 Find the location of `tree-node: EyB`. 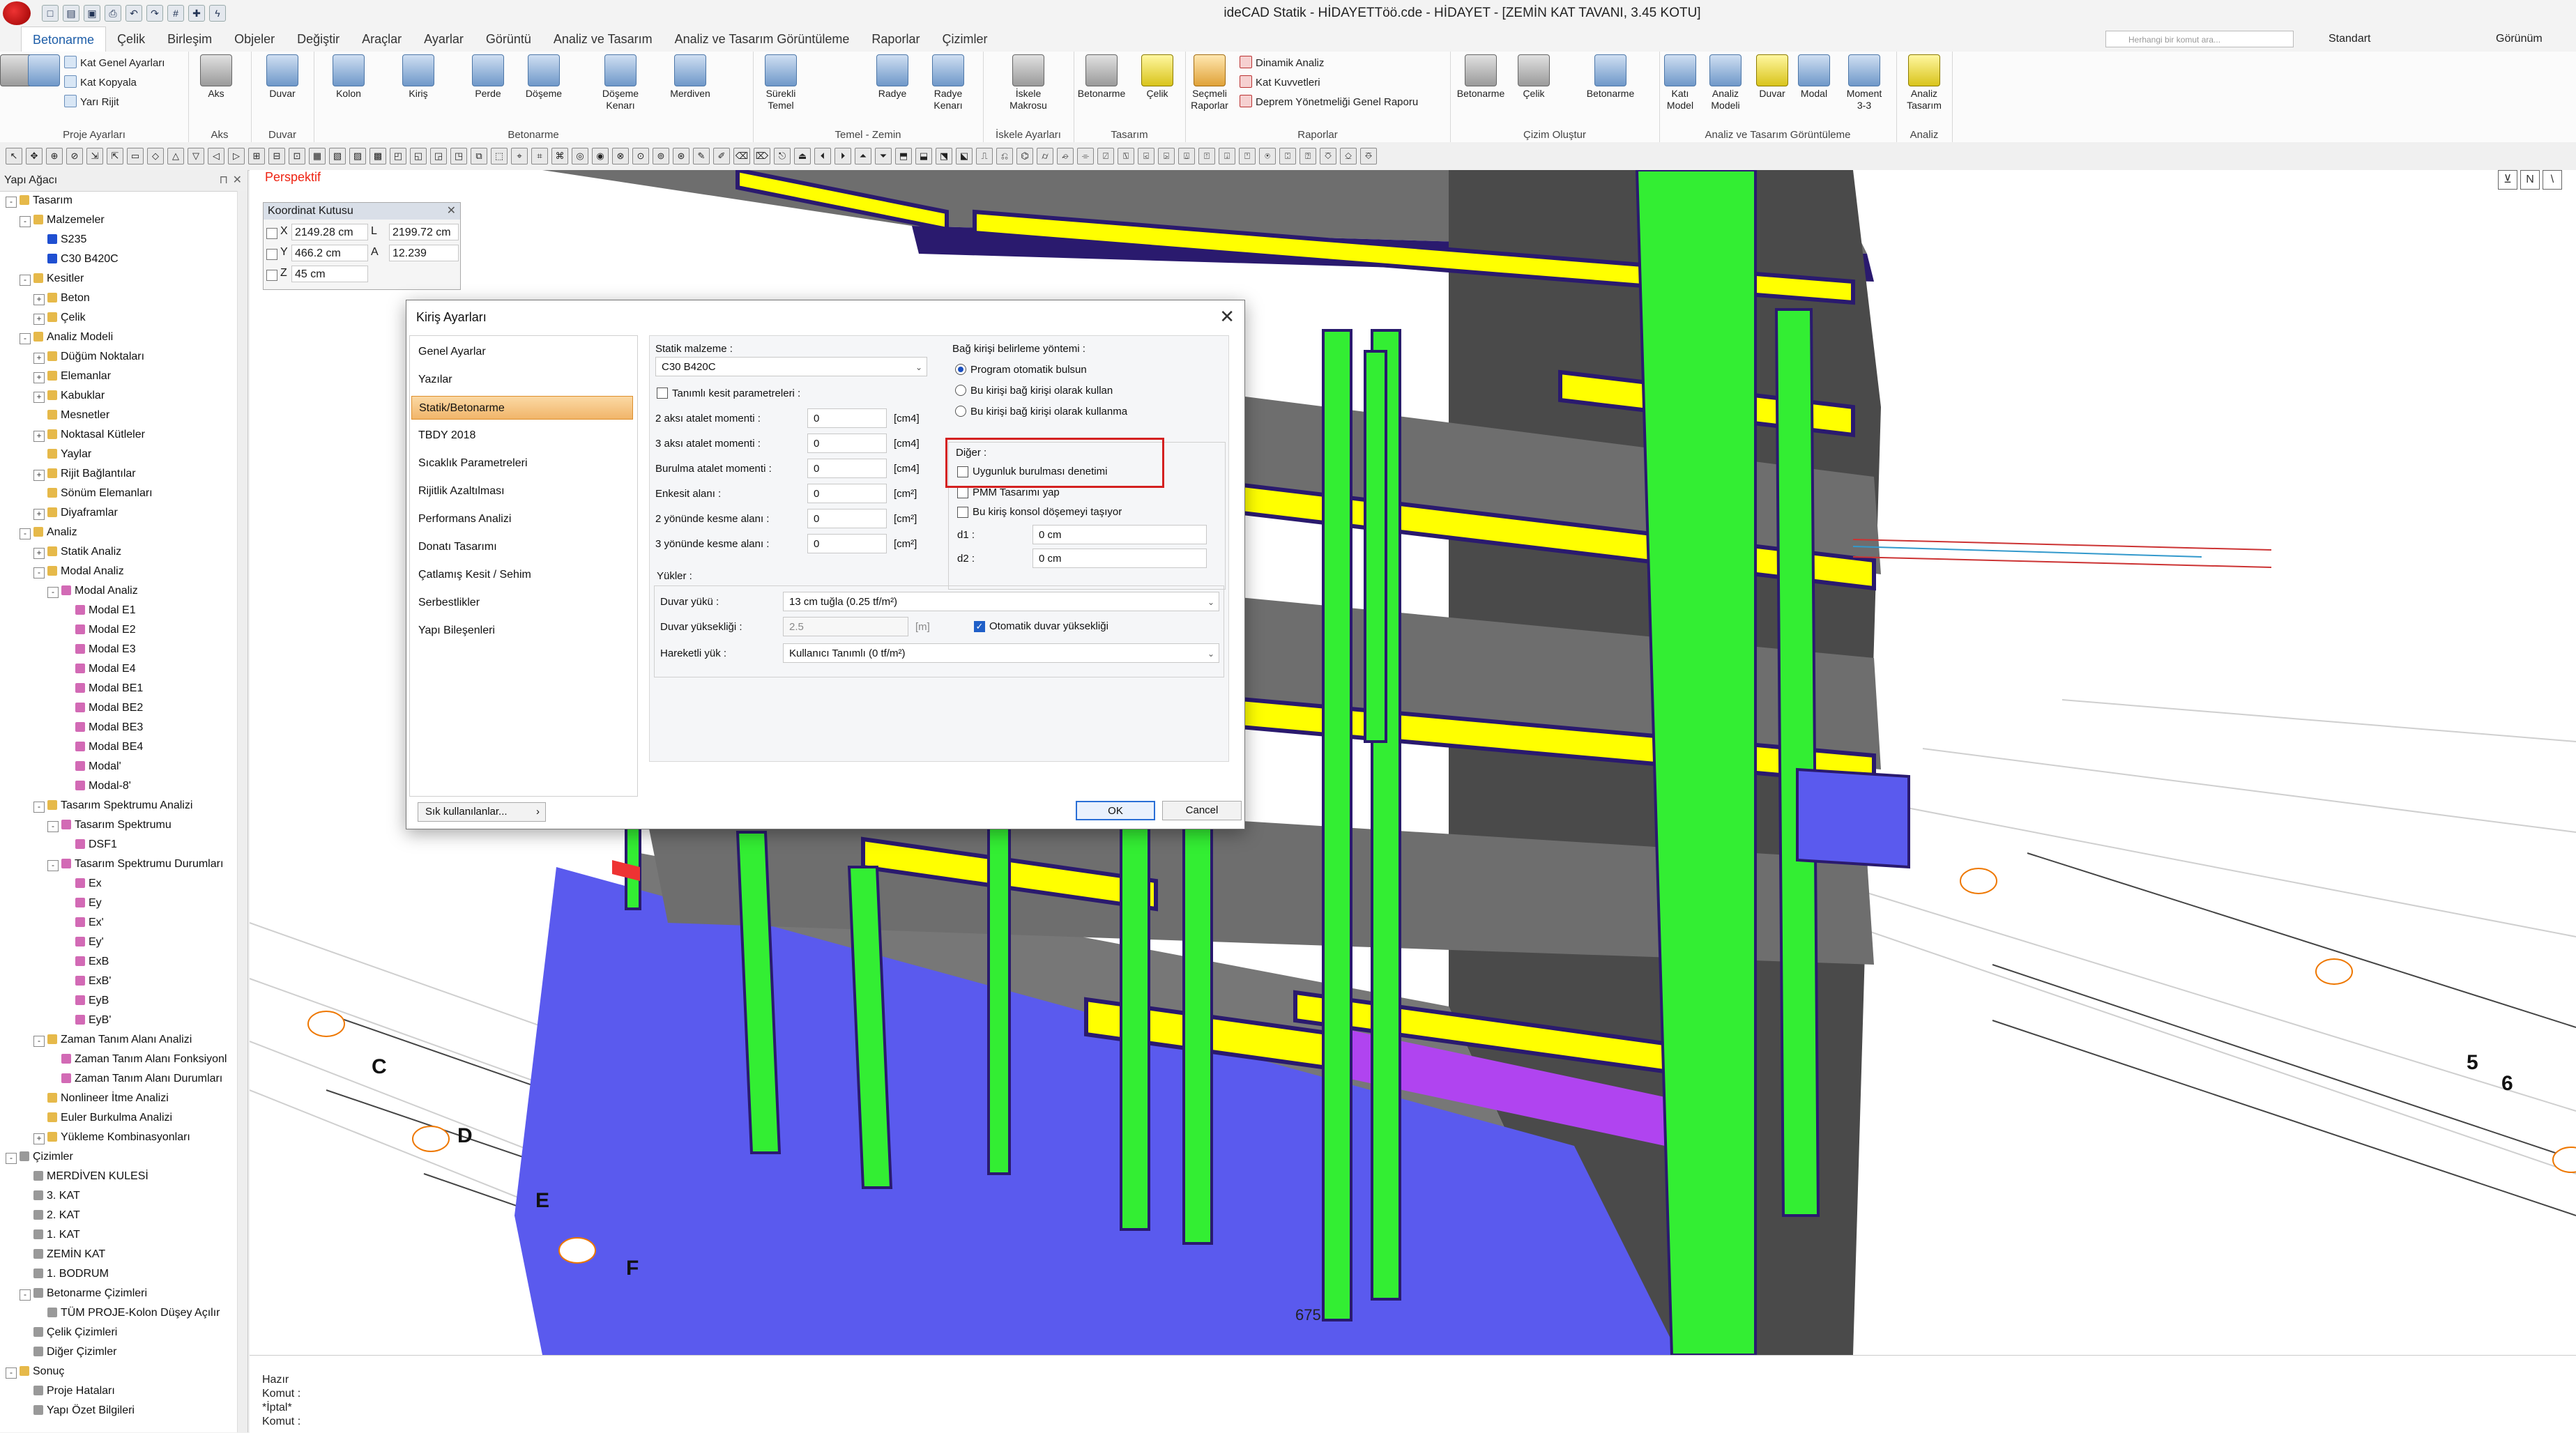

tree-node: EyB is located at coordinates (85, 1001).